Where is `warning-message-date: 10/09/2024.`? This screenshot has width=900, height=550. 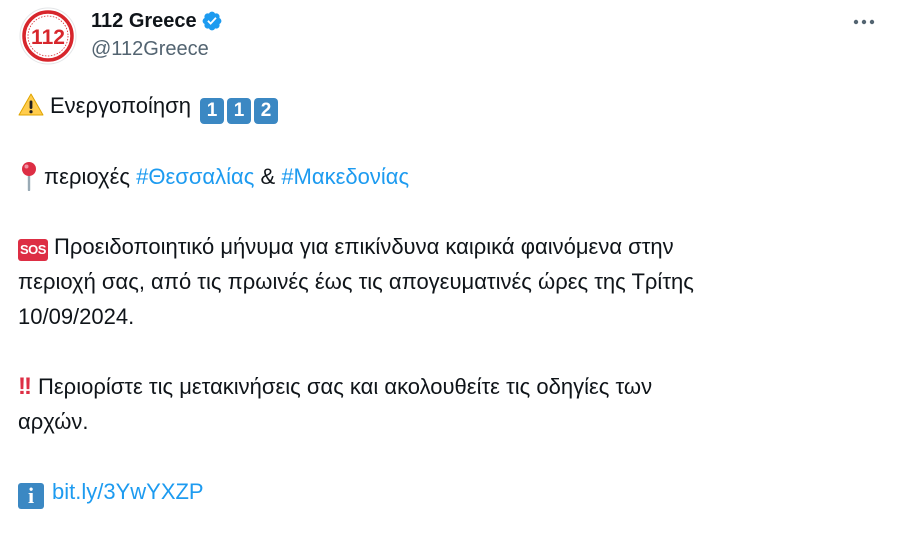
warning-message-date: 10/09/2024. is located at coordinates (76, 316).